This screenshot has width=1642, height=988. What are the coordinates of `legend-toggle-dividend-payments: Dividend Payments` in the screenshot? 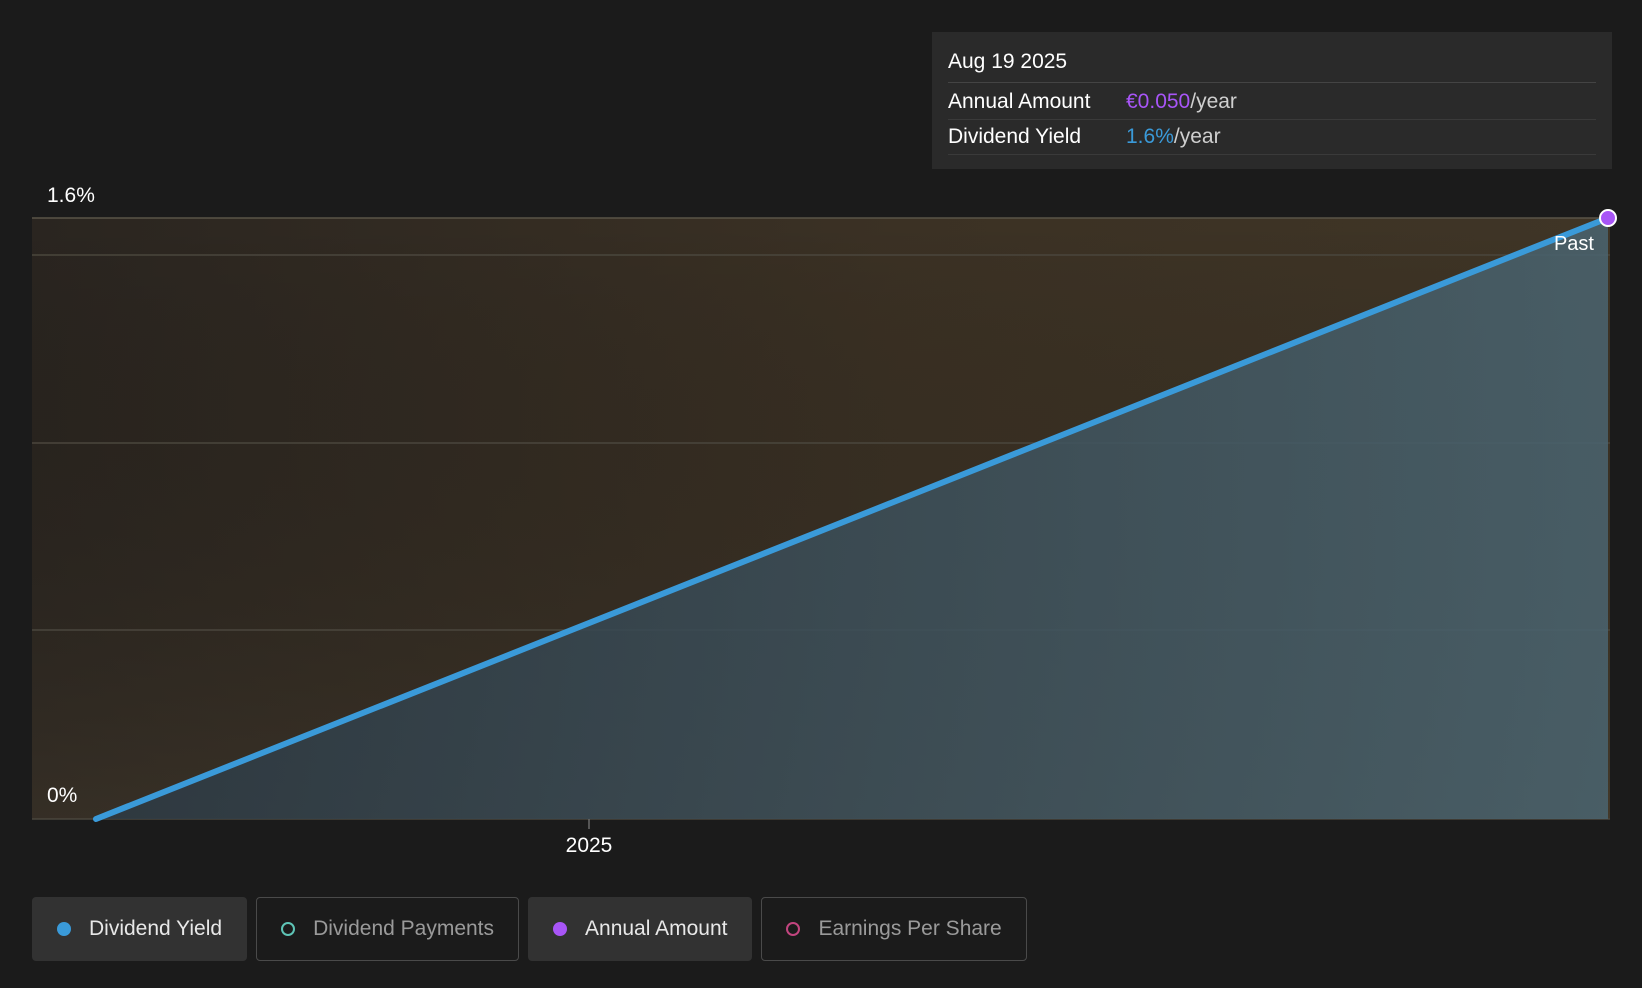 It's located at (388, 929).